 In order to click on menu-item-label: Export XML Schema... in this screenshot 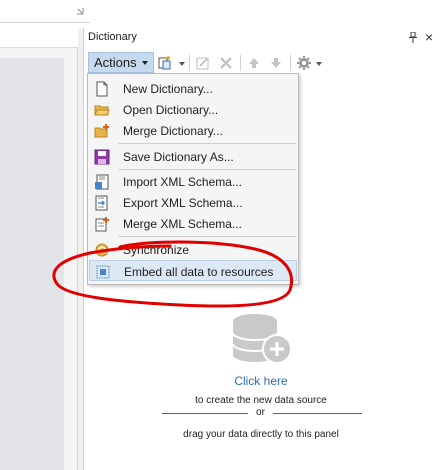, I will do `click(183, 203)`.